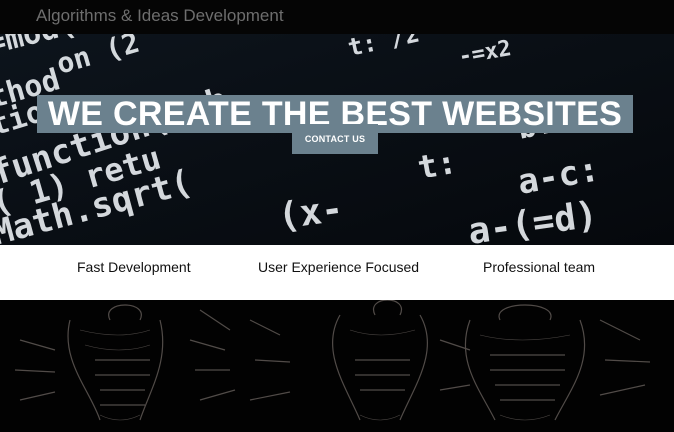 This screenshot has height=432, width=674. Describe the element at coordinates (539, 267) in the screenshot. I see `feature-professional-team: Professional team` at that location.